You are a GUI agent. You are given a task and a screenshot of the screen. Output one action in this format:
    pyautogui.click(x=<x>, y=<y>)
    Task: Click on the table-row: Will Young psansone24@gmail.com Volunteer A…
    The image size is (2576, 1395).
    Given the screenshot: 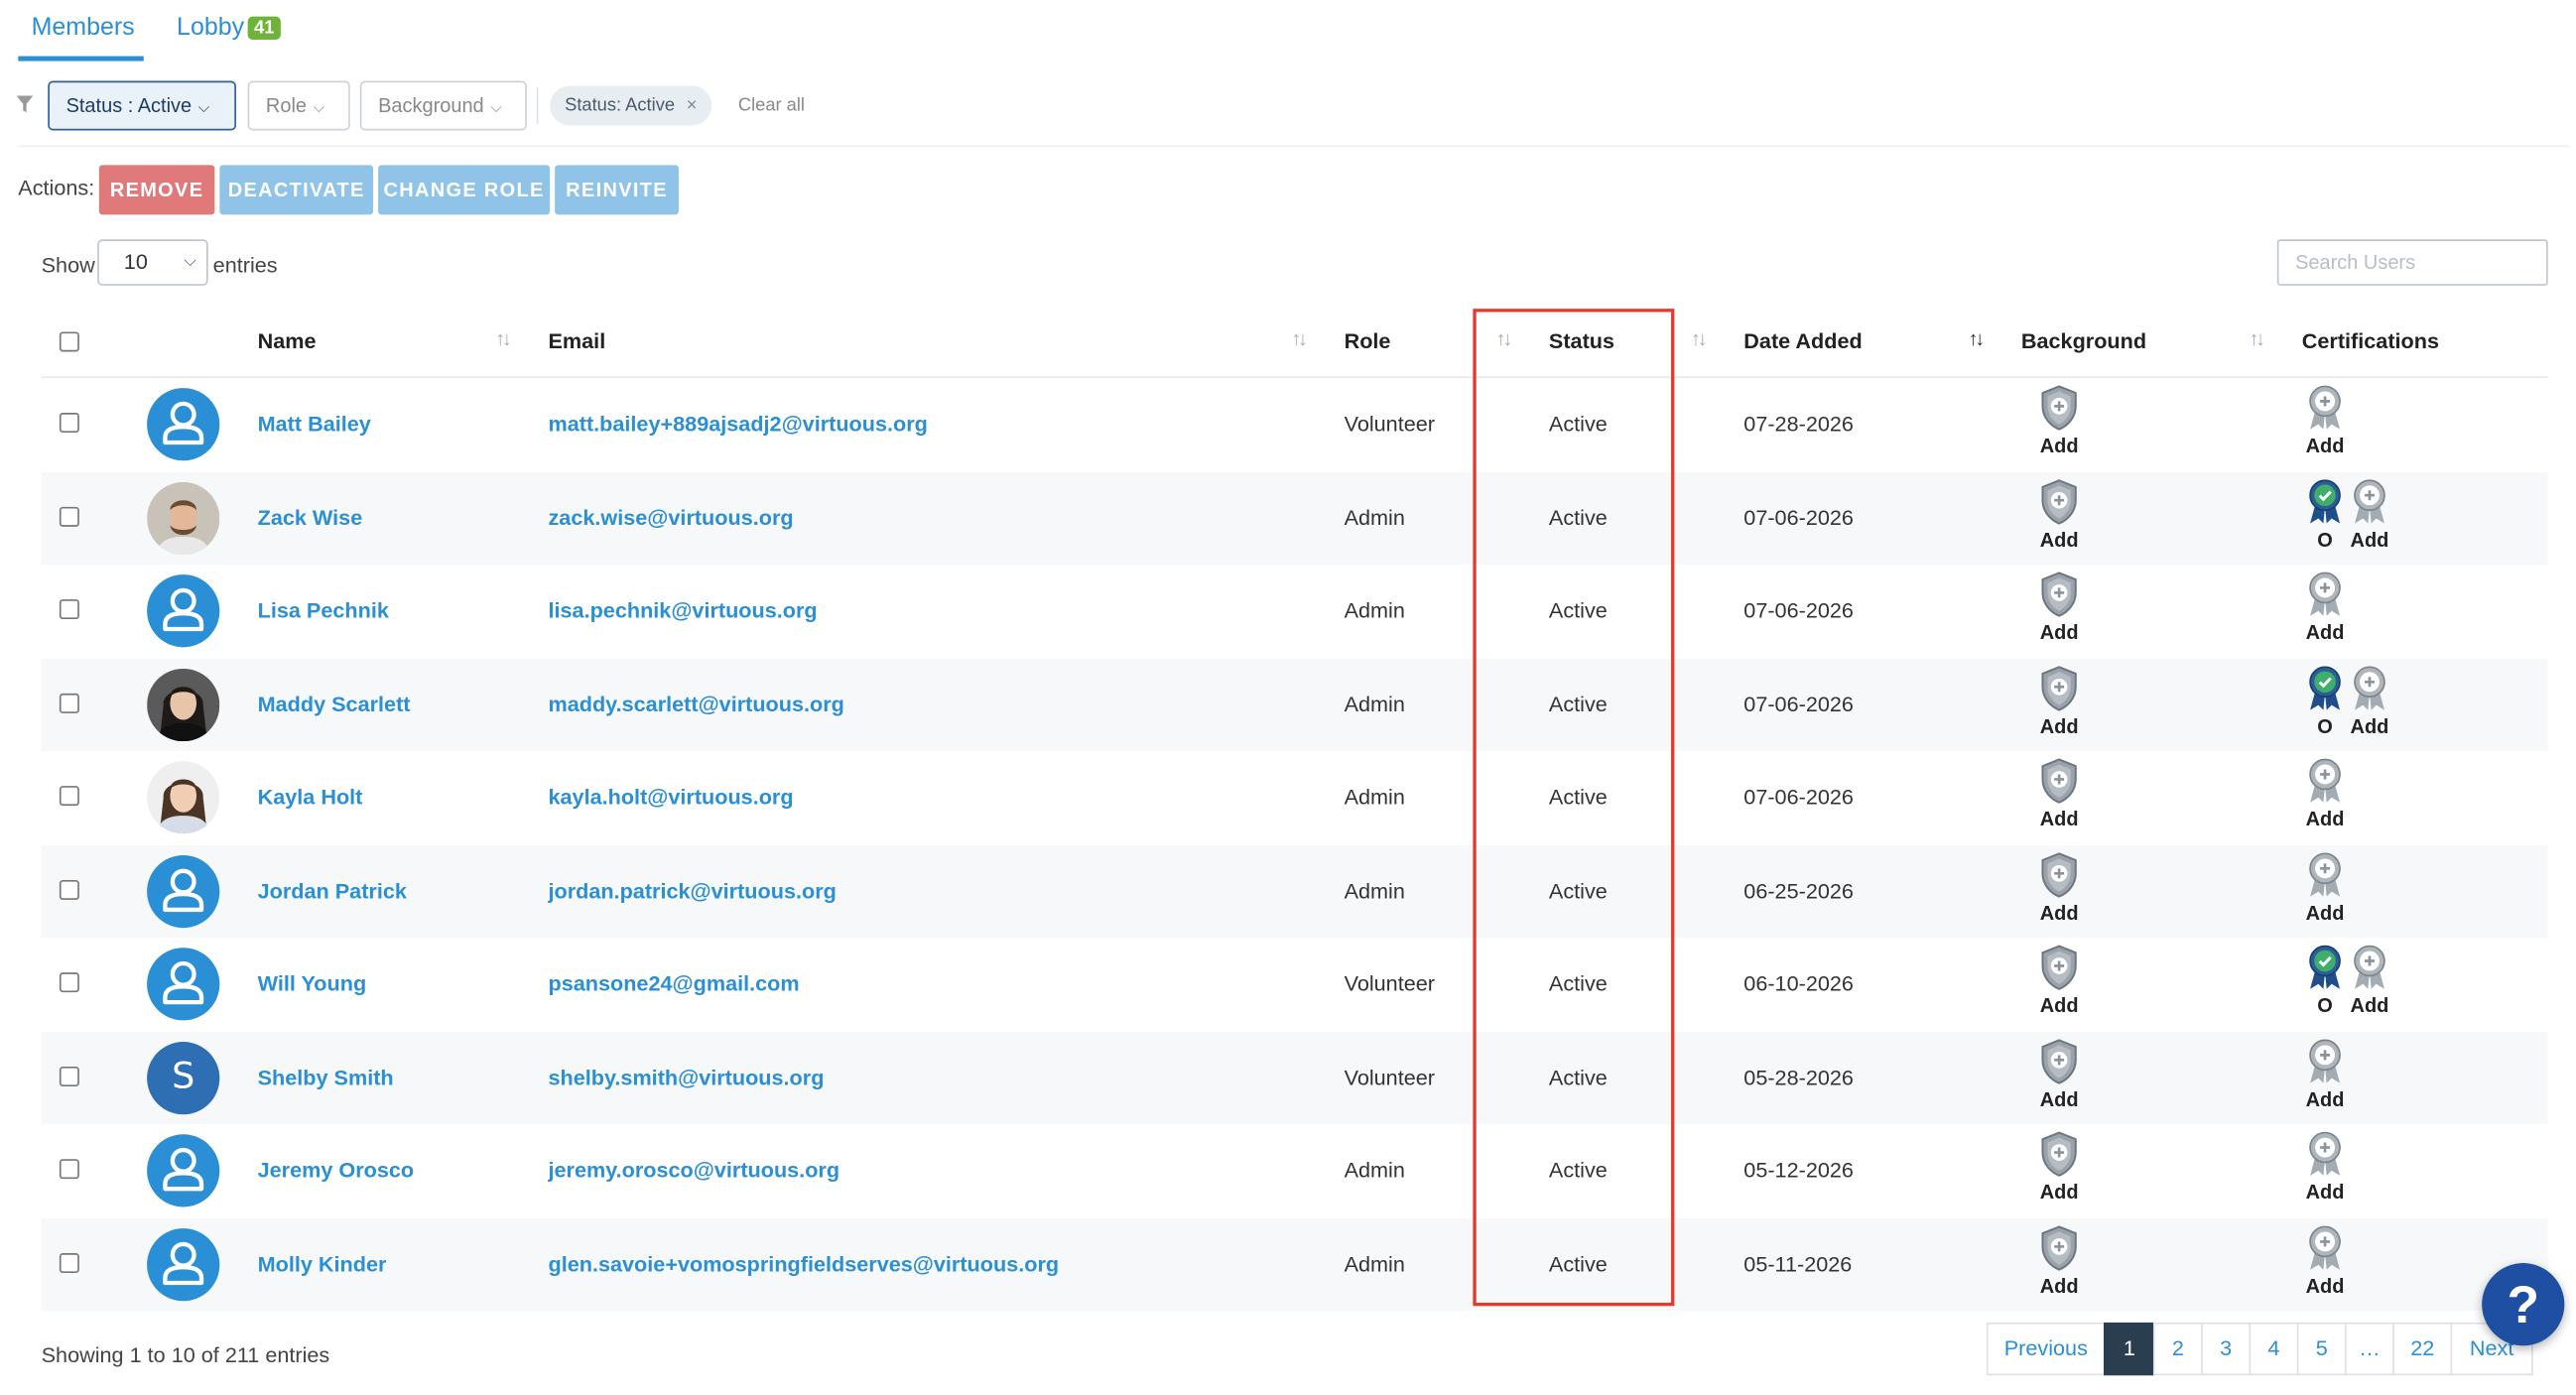 What is the action you would take?
    pyautogui.click(x=1295, y=984)
    